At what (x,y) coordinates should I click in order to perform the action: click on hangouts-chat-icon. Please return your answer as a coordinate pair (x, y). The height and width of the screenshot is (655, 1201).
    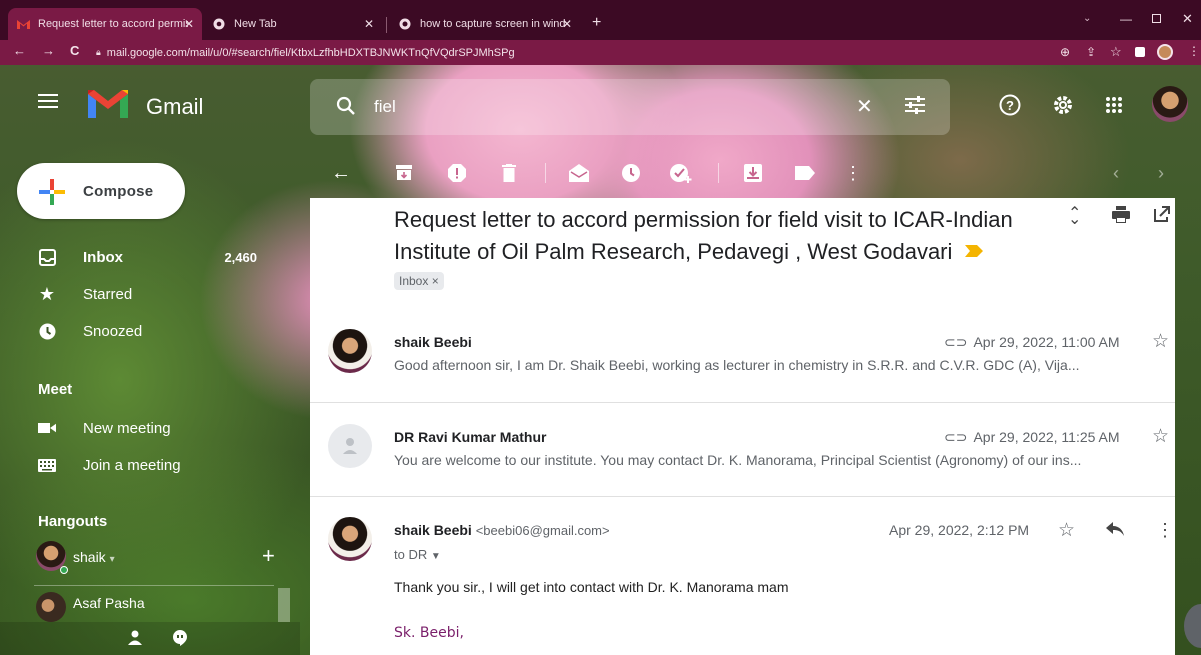
    Looking at the image, I should click on (180, 640).